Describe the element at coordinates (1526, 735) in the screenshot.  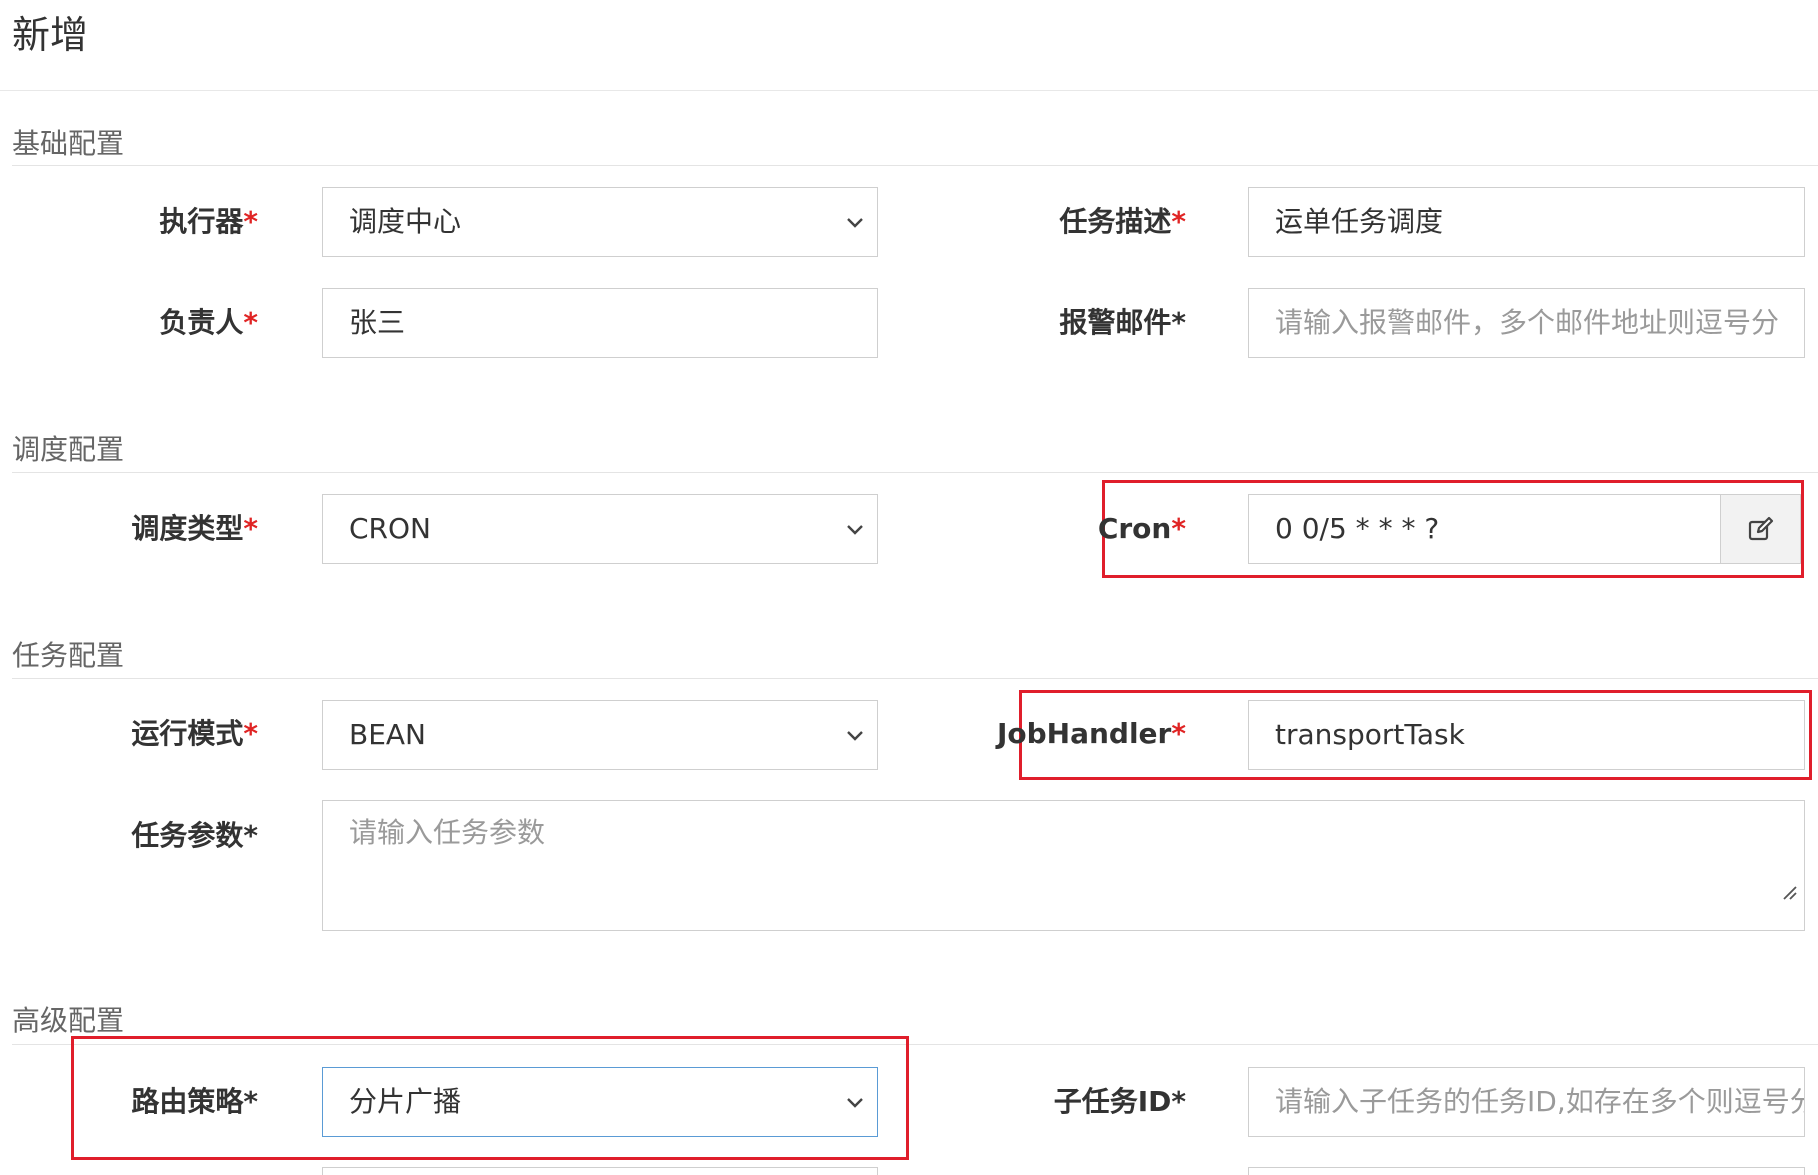
I see `jobhandler-input: transportTask` at that location.